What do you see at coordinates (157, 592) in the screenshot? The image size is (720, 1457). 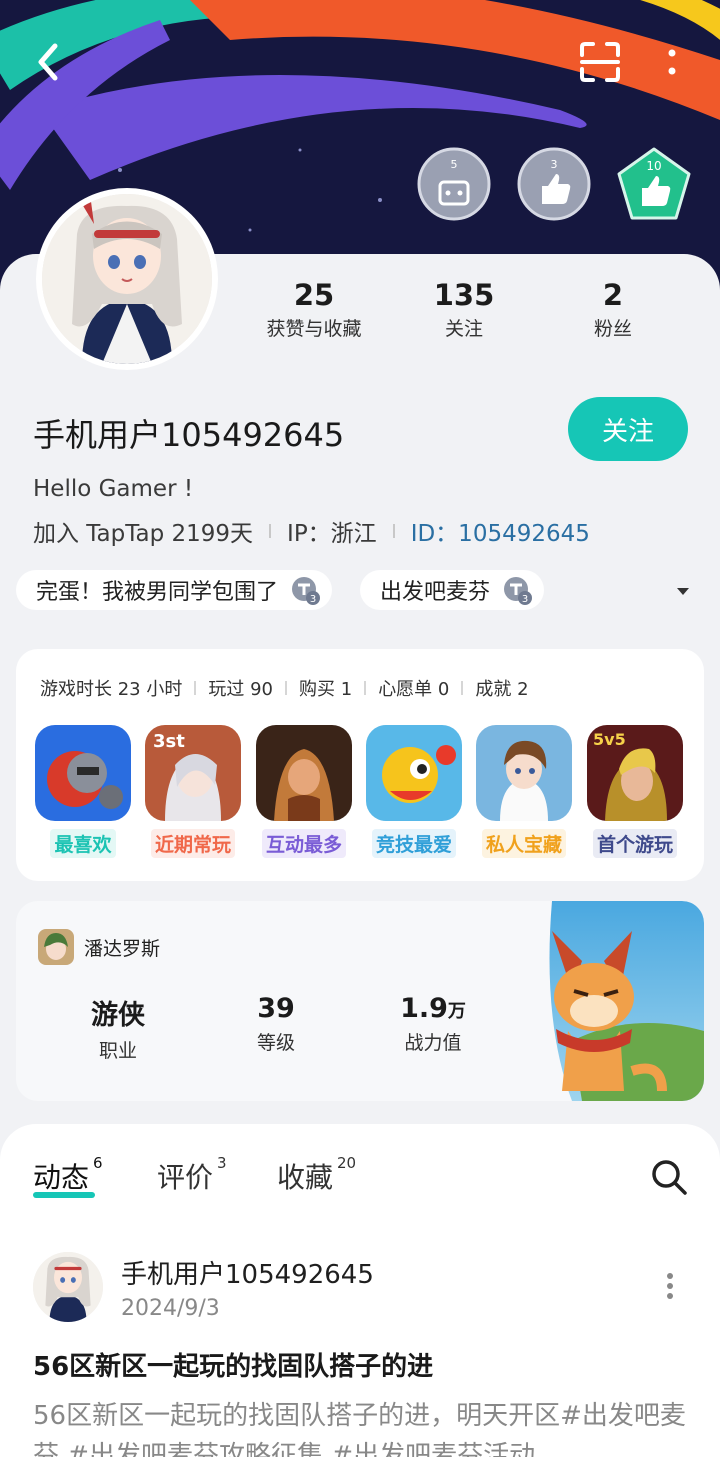 I see `tag-label: 完蛋！我被男同学包围了` at bounding box center [157, 592].